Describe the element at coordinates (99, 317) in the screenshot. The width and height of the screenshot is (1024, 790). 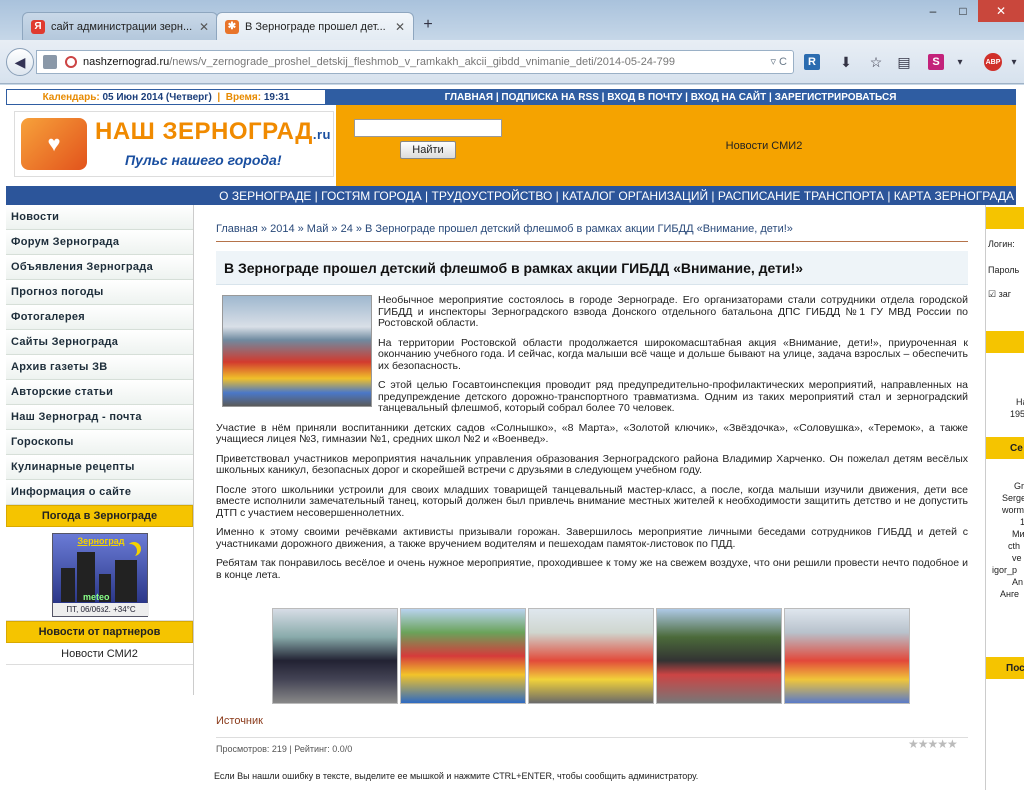
I see `sidebar-item-gallery: Фотогалерея` at that location.